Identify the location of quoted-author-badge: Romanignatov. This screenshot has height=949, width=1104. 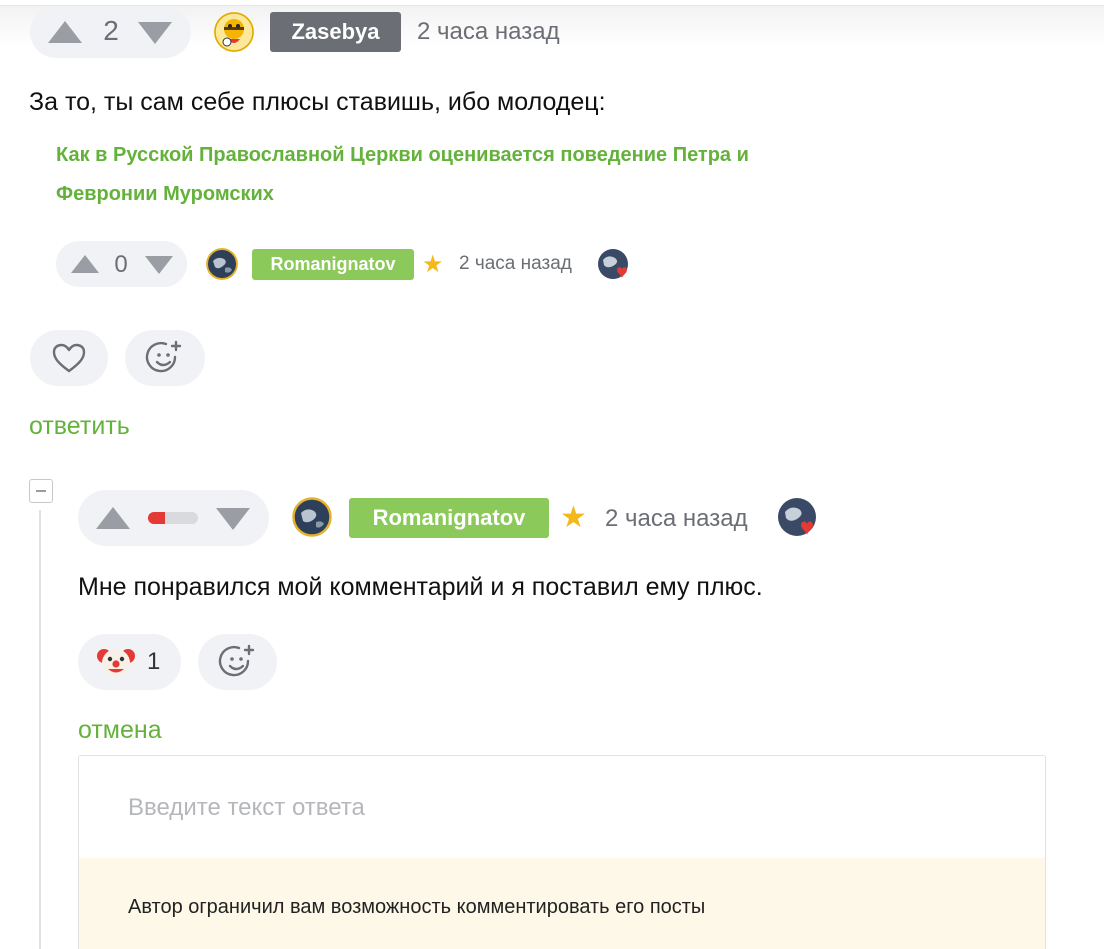
(333, 264).